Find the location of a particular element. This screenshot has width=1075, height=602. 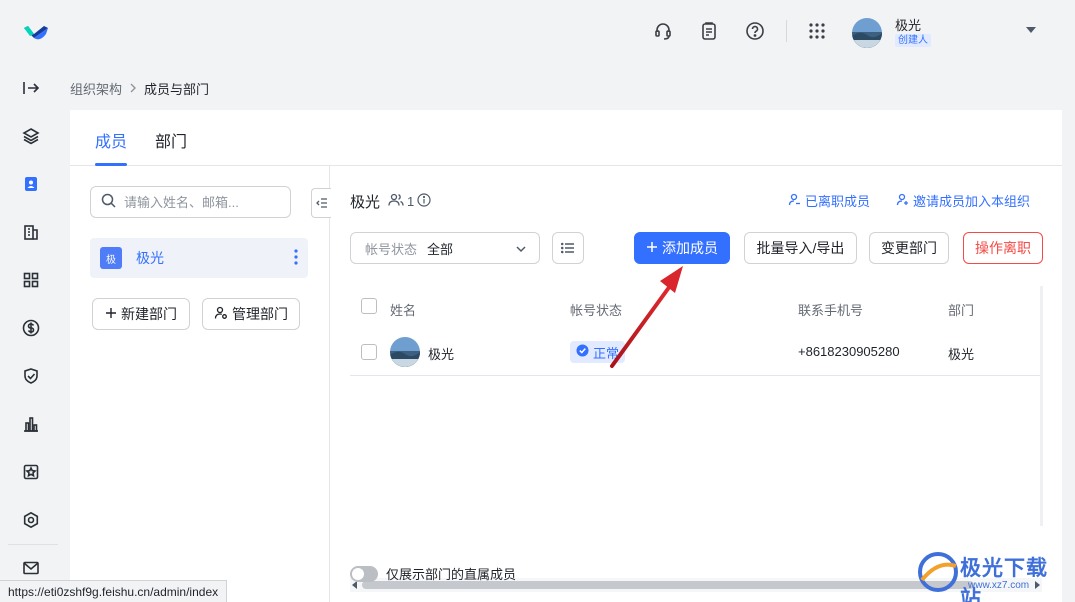

user-name: 极光 is located at coordinates (908, 24).